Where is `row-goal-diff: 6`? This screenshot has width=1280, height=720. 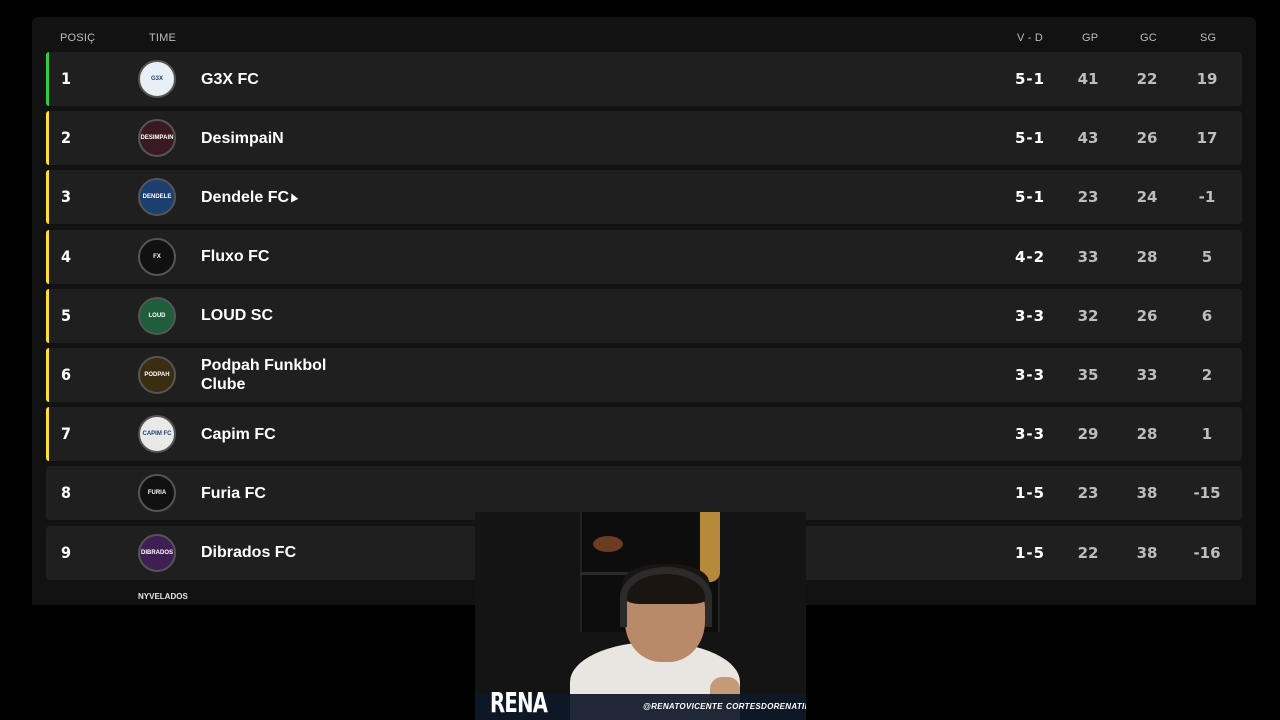 row-goal-diff: 6 is located at coordinates (1207, 315).